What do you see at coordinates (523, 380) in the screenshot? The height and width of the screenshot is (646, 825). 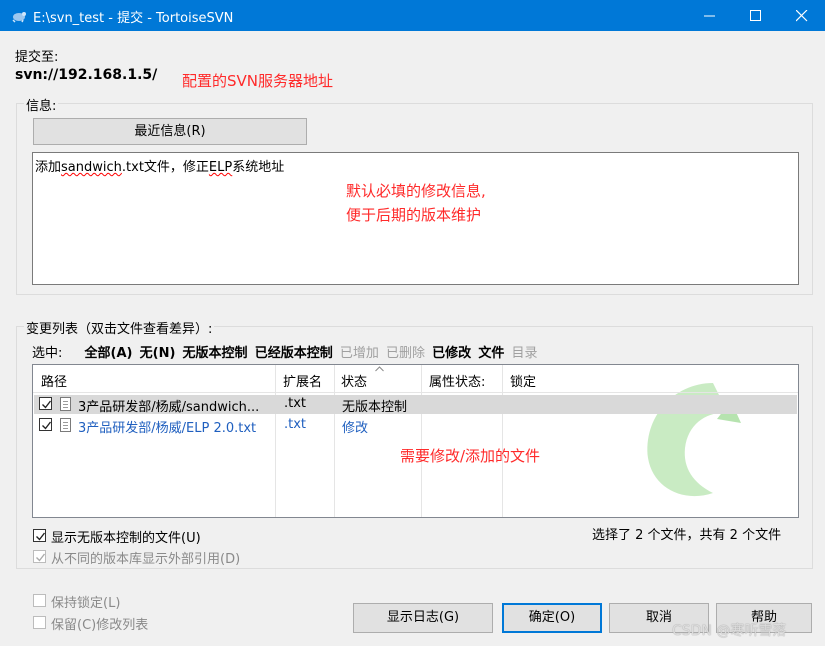 I see `column-lock: 锁定` at bounding box center [523, 380].